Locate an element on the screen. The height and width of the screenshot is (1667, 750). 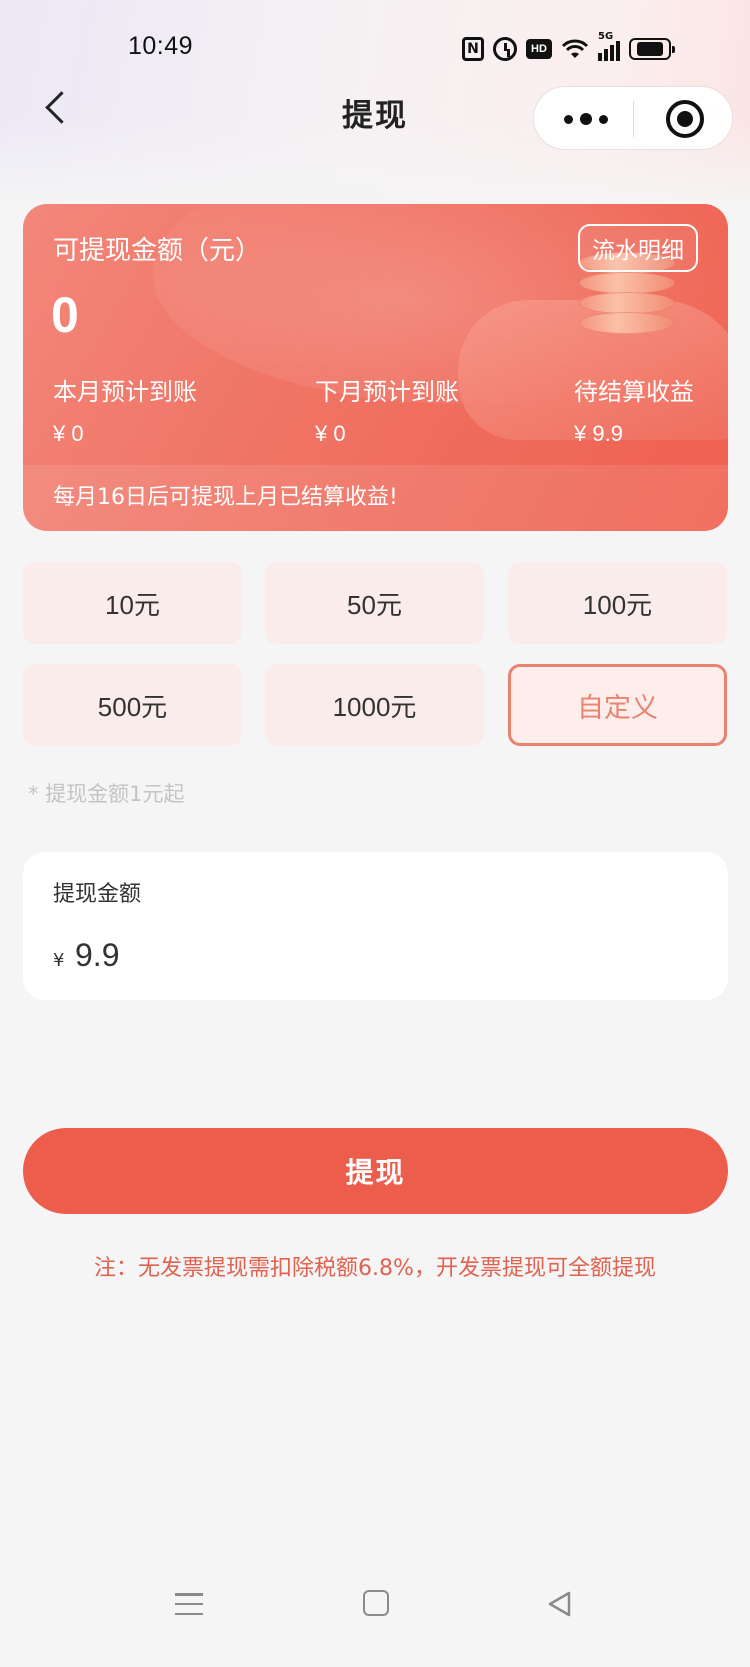
withdraw-rule-notice: 每月16日后可提现上月已结算收益! is located at coordinates (375, 498).